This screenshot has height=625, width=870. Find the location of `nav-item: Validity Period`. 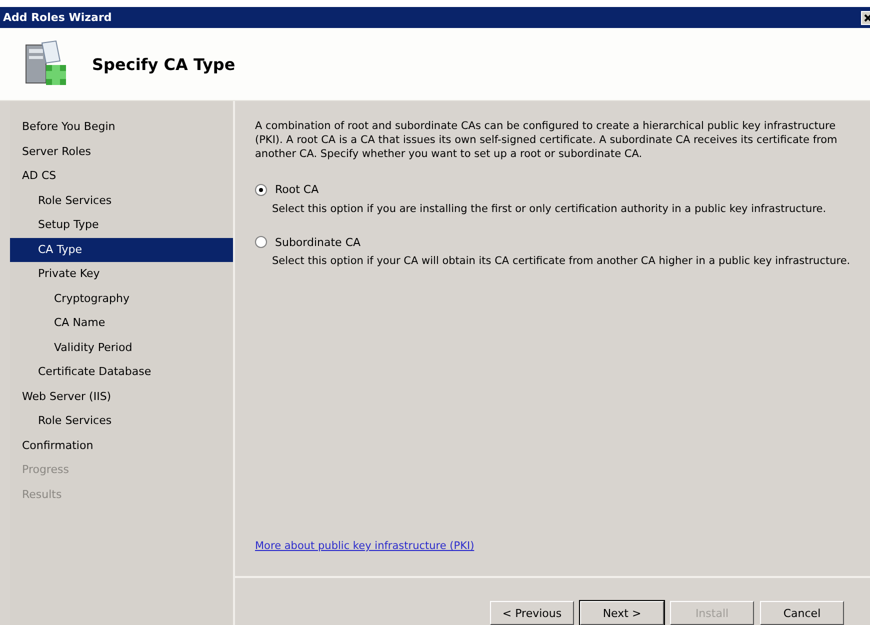

nav-item: Validity Period is located at coordinates (121, 348).